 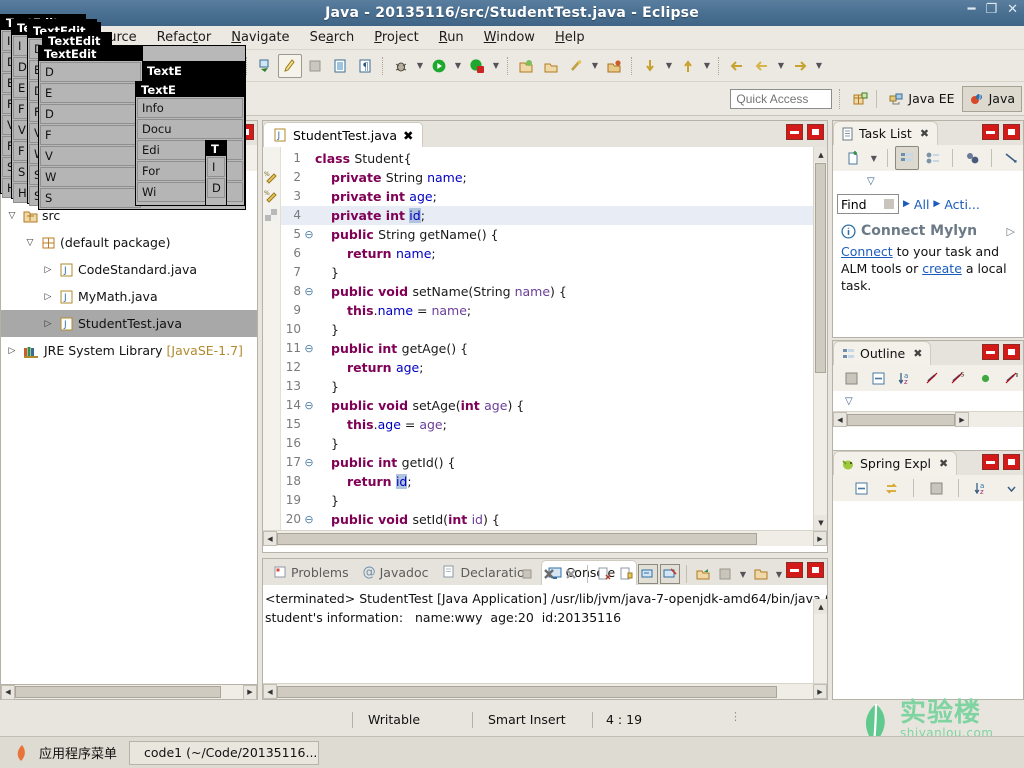 I want to click on code-line: 15 this.age = age;, so click(x=547, y=424).